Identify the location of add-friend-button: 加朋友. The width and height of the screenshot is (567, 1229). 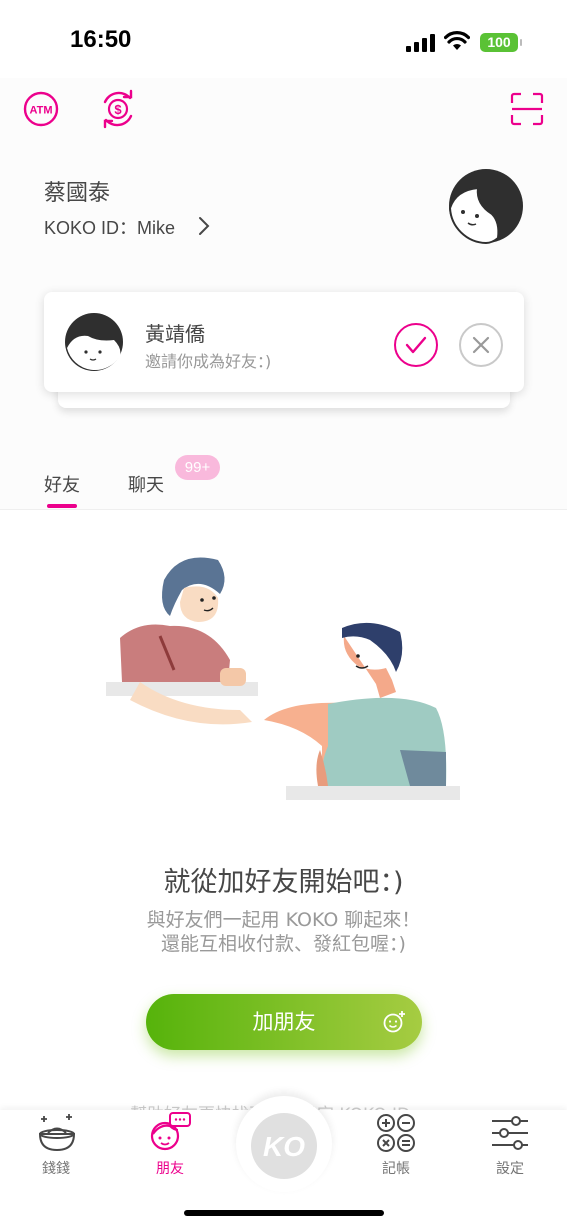
(284, 1022).